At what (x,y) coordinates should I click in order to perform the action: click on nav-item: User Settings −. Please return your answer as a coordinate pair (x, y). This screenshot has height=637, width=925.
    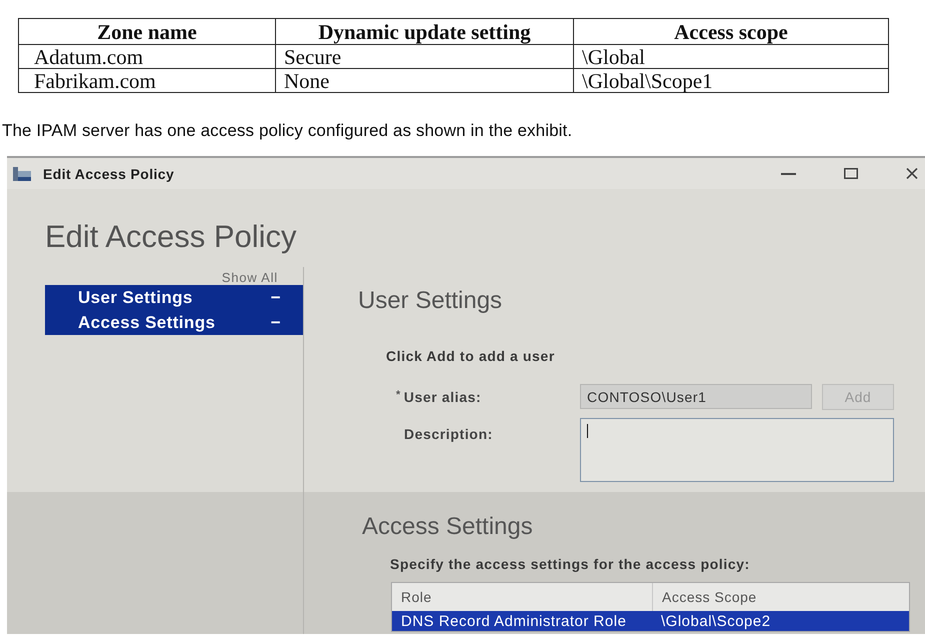
    Looking at the image, I should click on (174, 297).